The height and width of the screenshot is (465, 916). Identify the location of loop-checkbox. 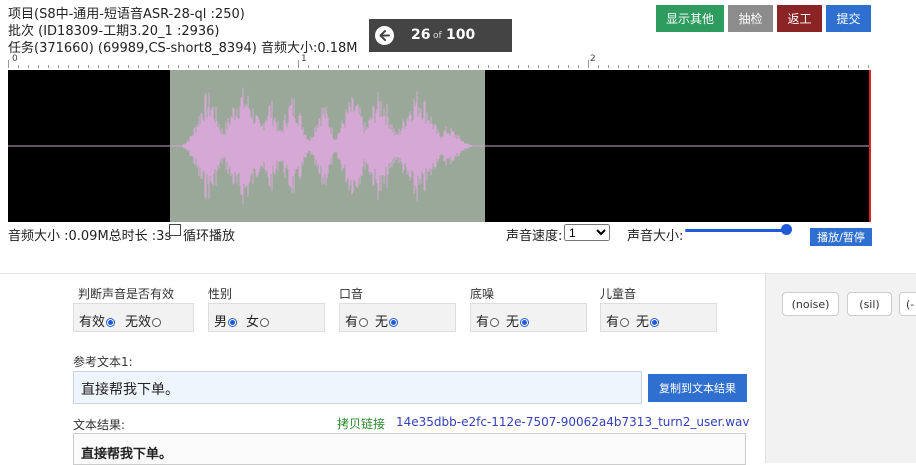
(175, 231).